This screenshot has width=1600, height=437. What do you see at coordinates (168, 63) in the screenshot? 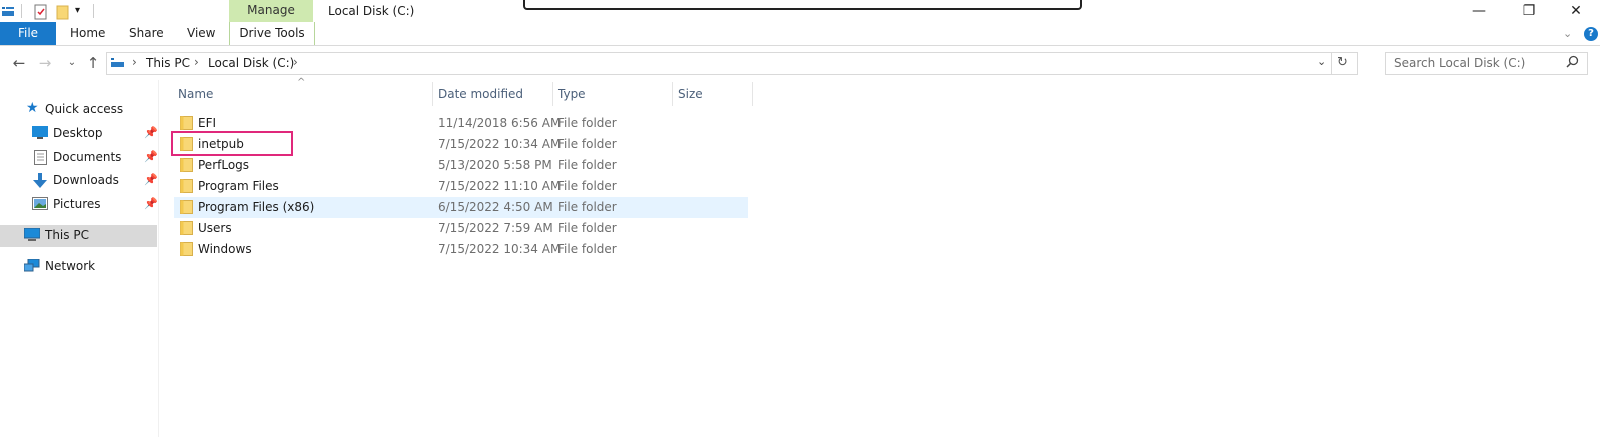
I see `breadcrumb-this-pc: This PC` at bounding box center [168, 63].